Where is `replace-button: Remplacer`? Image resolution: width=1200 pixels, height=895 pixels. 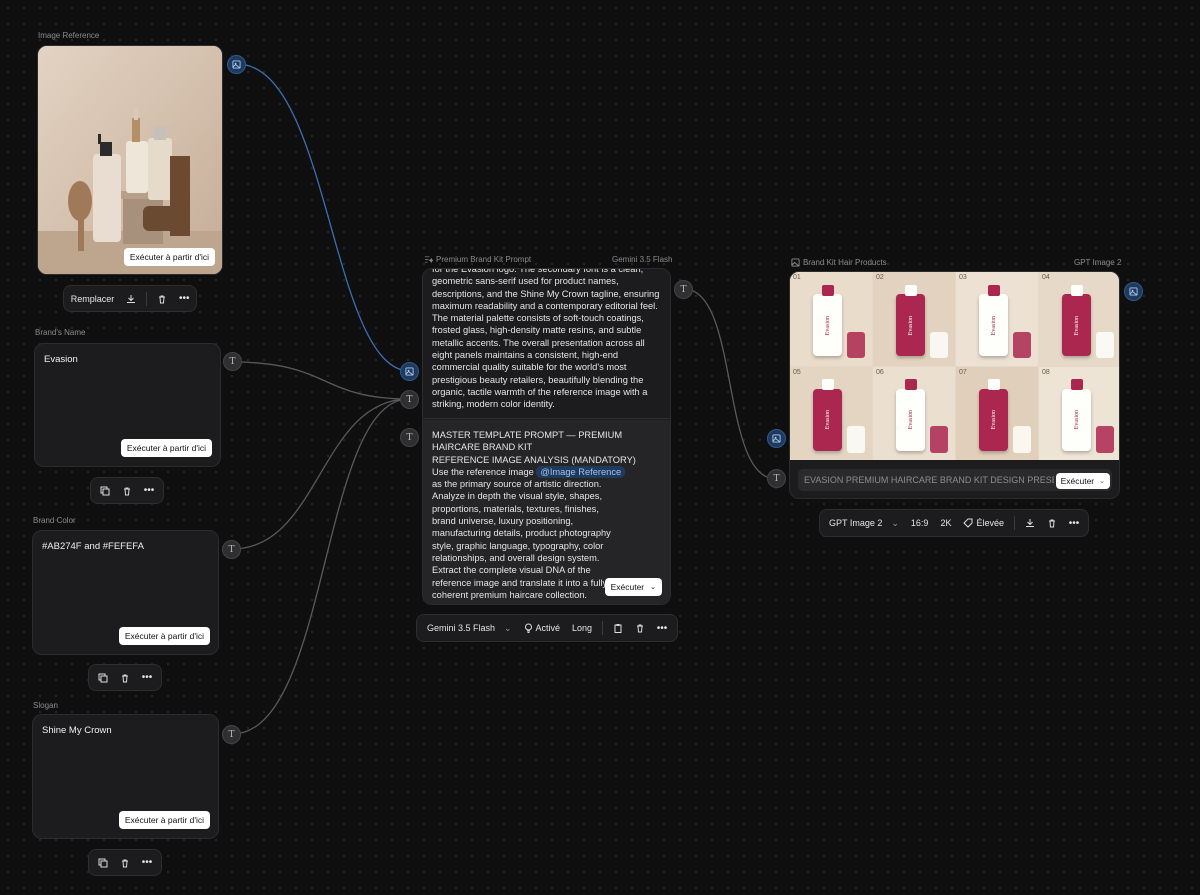 replace-button: Remplacer is located at coordinates (93, 299).